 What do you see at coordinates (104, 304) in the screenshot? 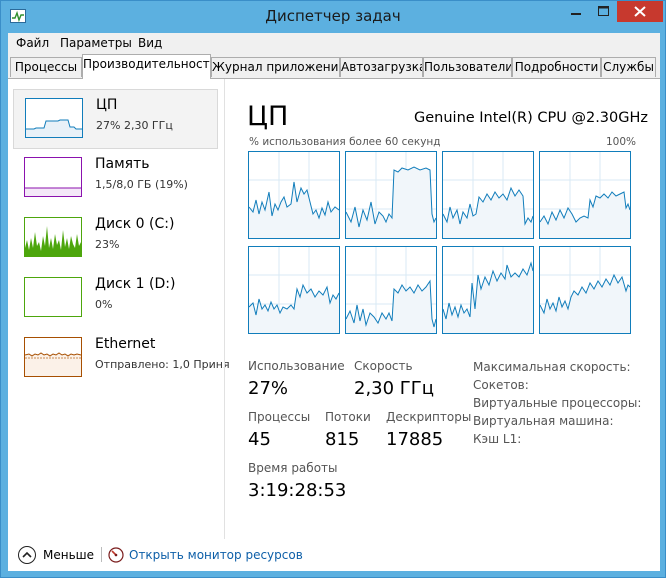
I see `sidebar-disk1-subtitle: 0%` at bounding box center [104, 304].